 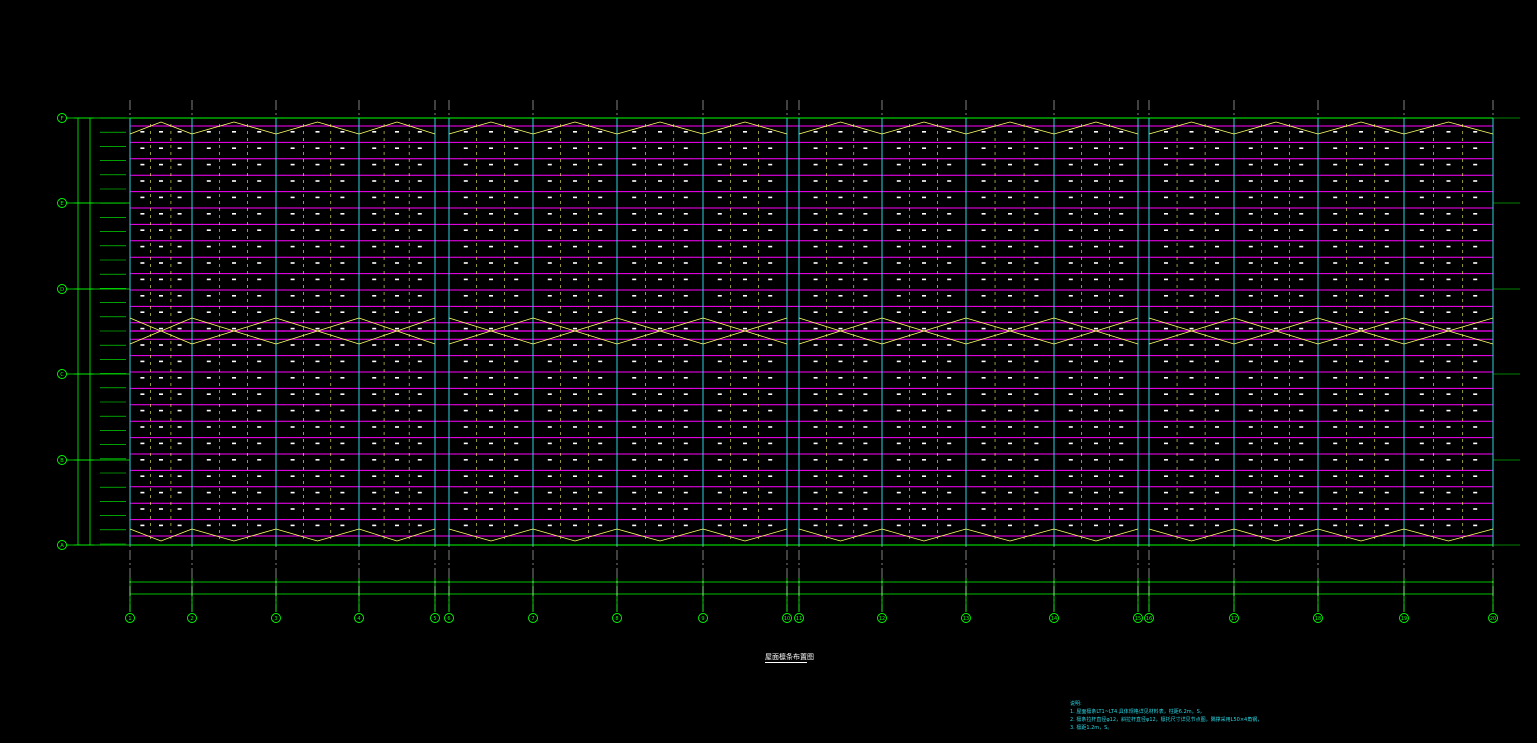 What do you see at coordinates (882, 619) in the screenshot?
I see `column-axis-label: 12` at bounding box center [882, 619].